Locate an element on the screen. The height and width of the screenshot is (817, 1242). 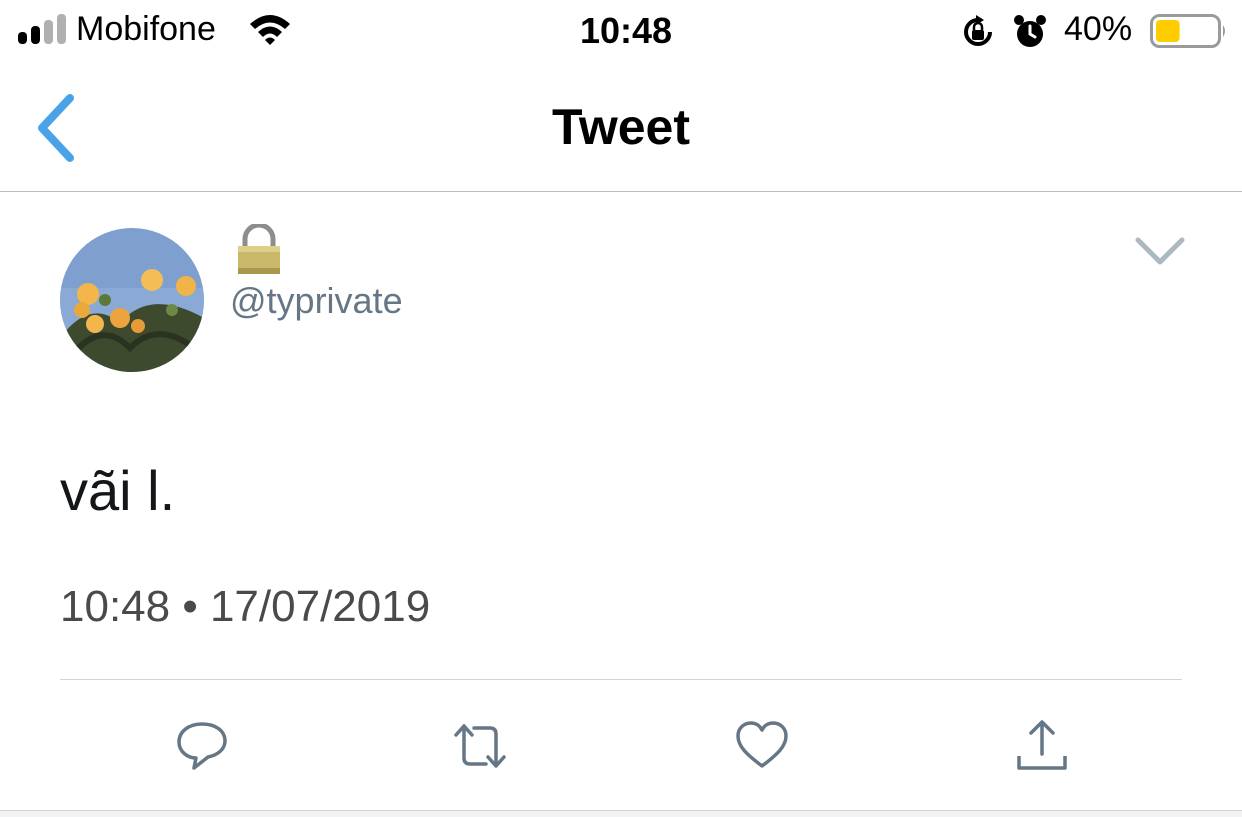
battery-percentage: 40% is located at coordinates (1098, 29).